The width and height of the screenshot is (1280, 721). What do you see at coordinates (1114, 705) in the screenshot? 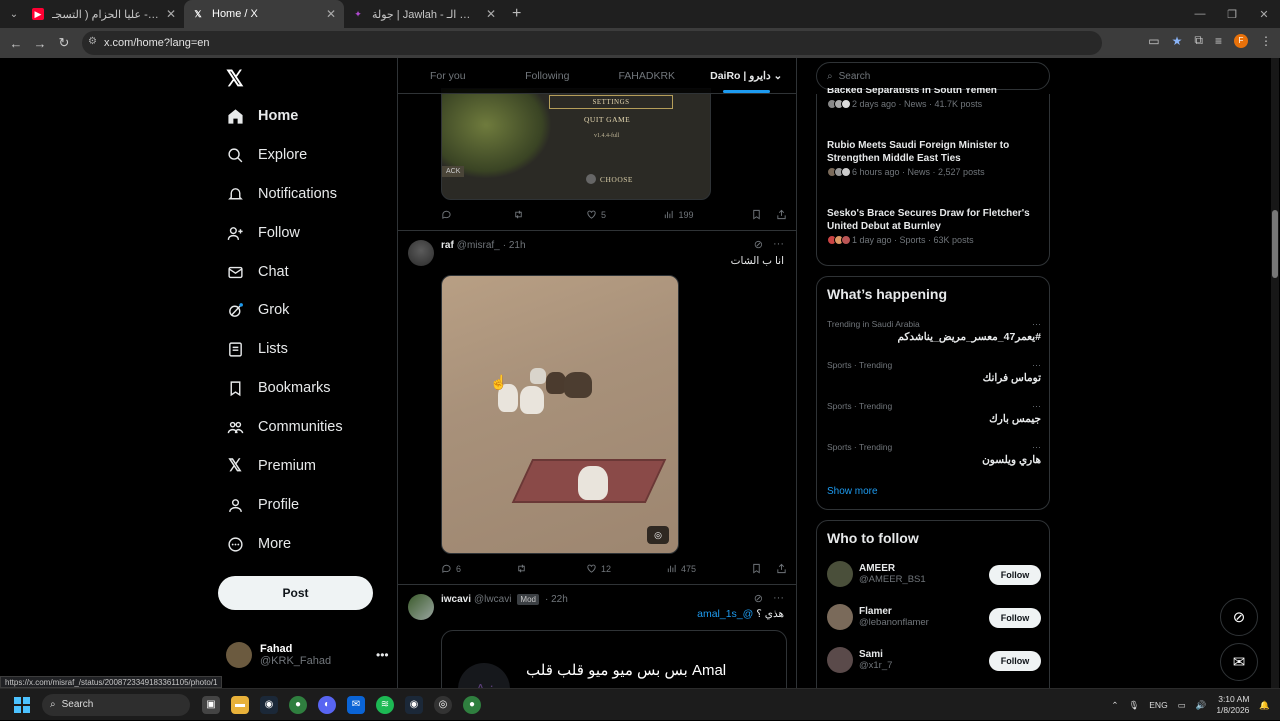
I see `chevron-up-icon: ⌃` at bounding box center [1114, 705].